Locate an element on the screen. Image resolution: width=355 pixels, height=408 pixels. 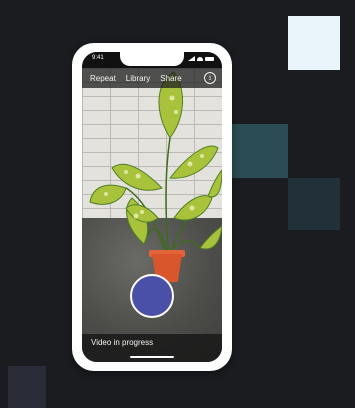
phone-notch is located at coordinates (152, 59).